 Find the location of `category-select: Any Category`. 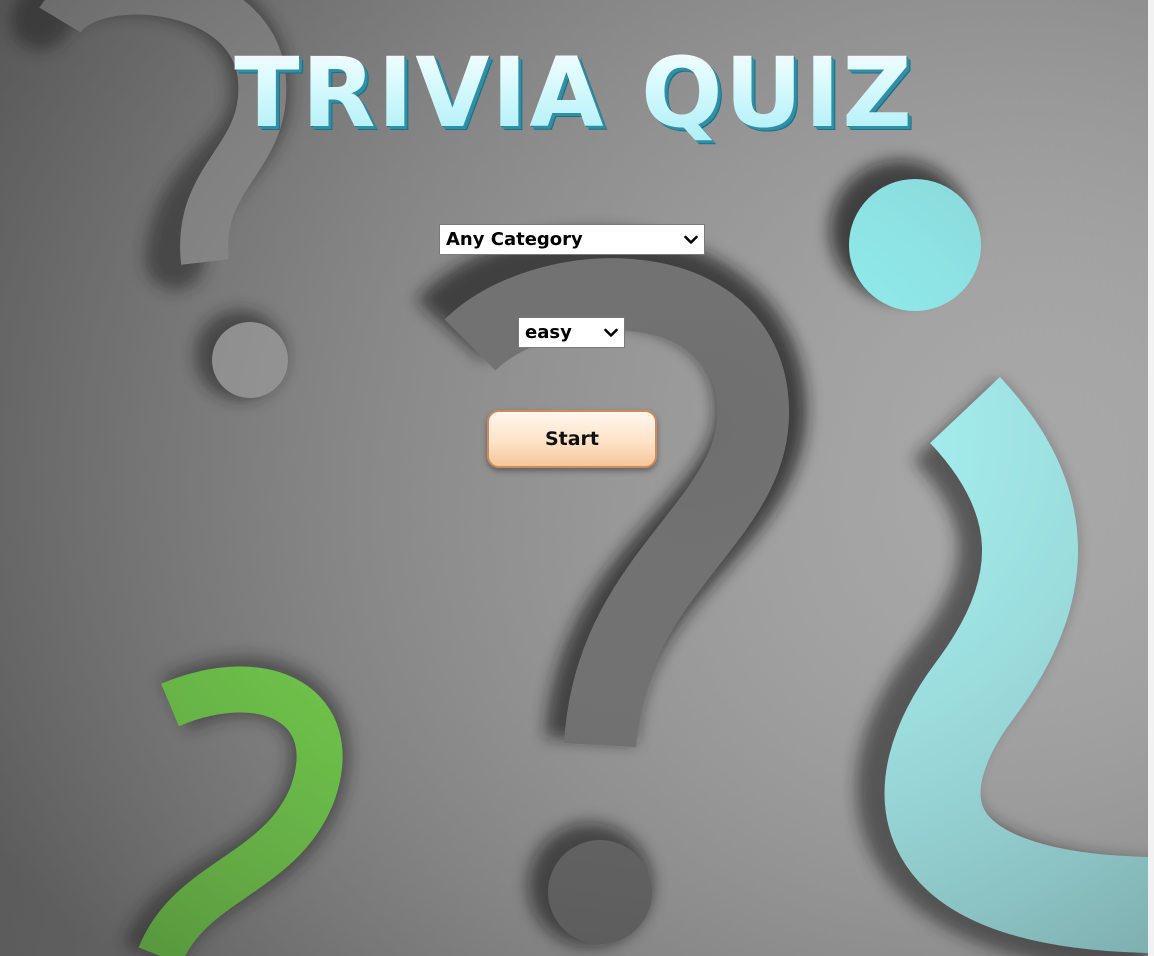

category-select: Any Category is located at coordinates (572, 239).